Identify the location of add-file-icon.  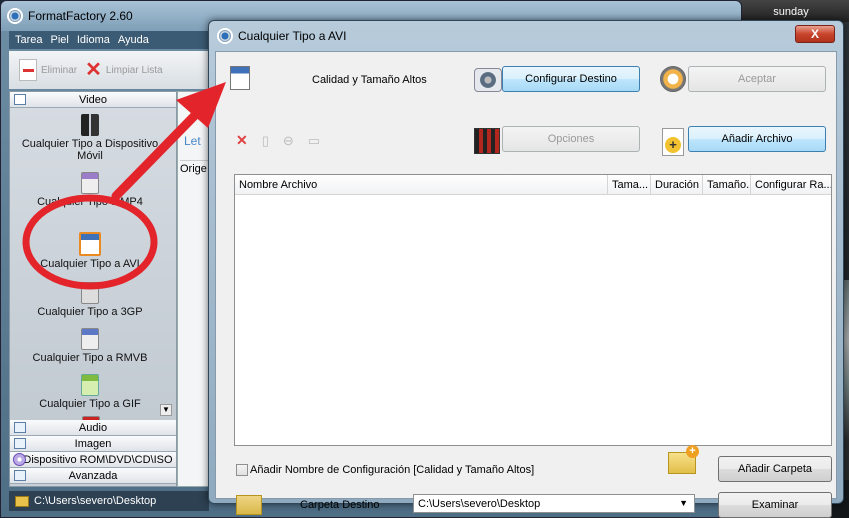
(673, 142).